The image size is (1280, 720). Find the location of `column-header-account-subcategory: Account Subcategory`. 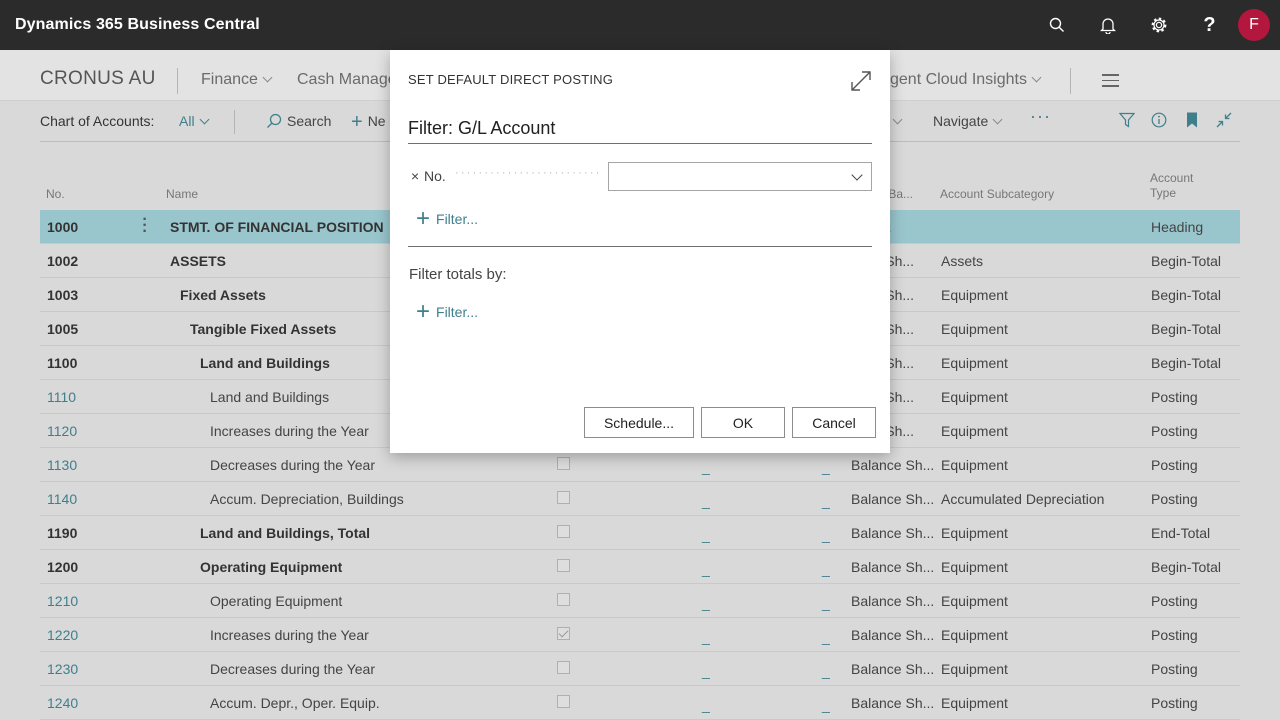

column-header-account-subcategory: Account Subcategory is located at coordinates (997, 194).